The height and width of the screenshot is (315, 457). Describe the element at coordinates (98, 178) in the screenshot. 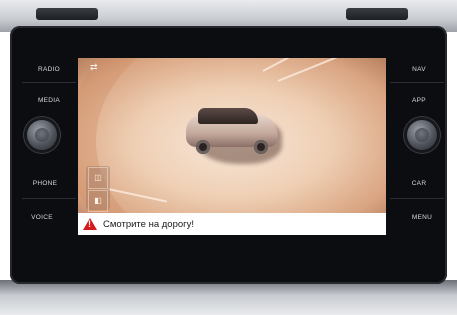

I see `camera-view-icon: ◫` at that location.